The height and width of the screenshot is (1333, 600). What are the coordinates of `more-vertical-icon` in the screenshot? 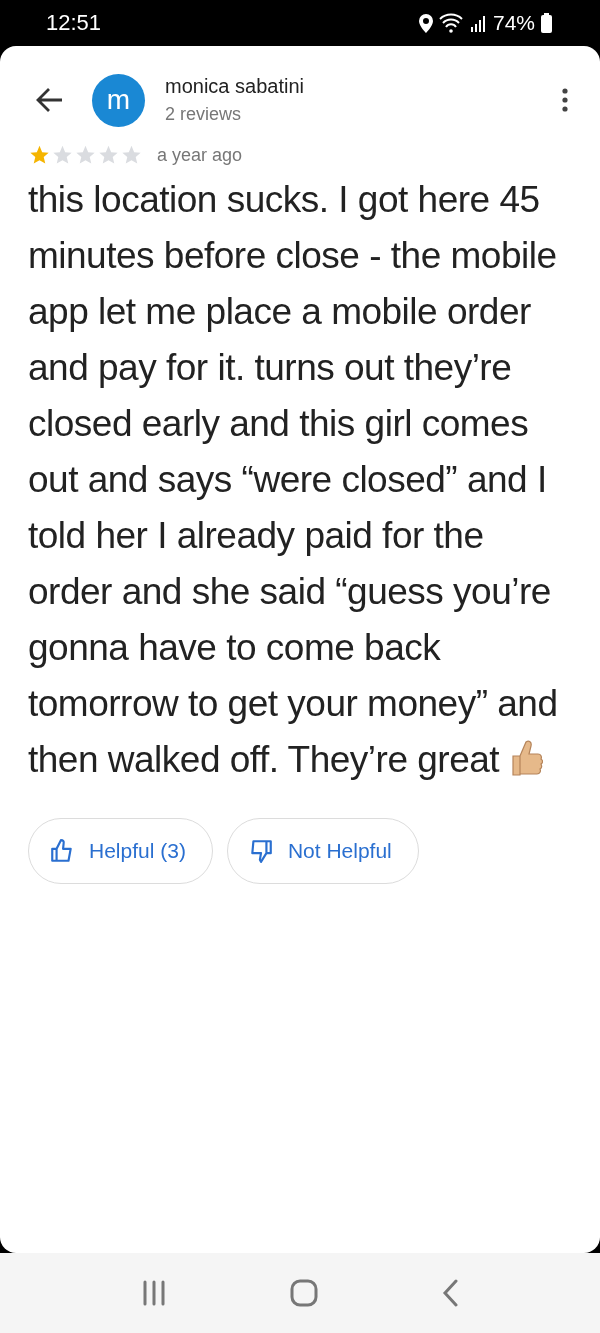 It's located at (565, 100).